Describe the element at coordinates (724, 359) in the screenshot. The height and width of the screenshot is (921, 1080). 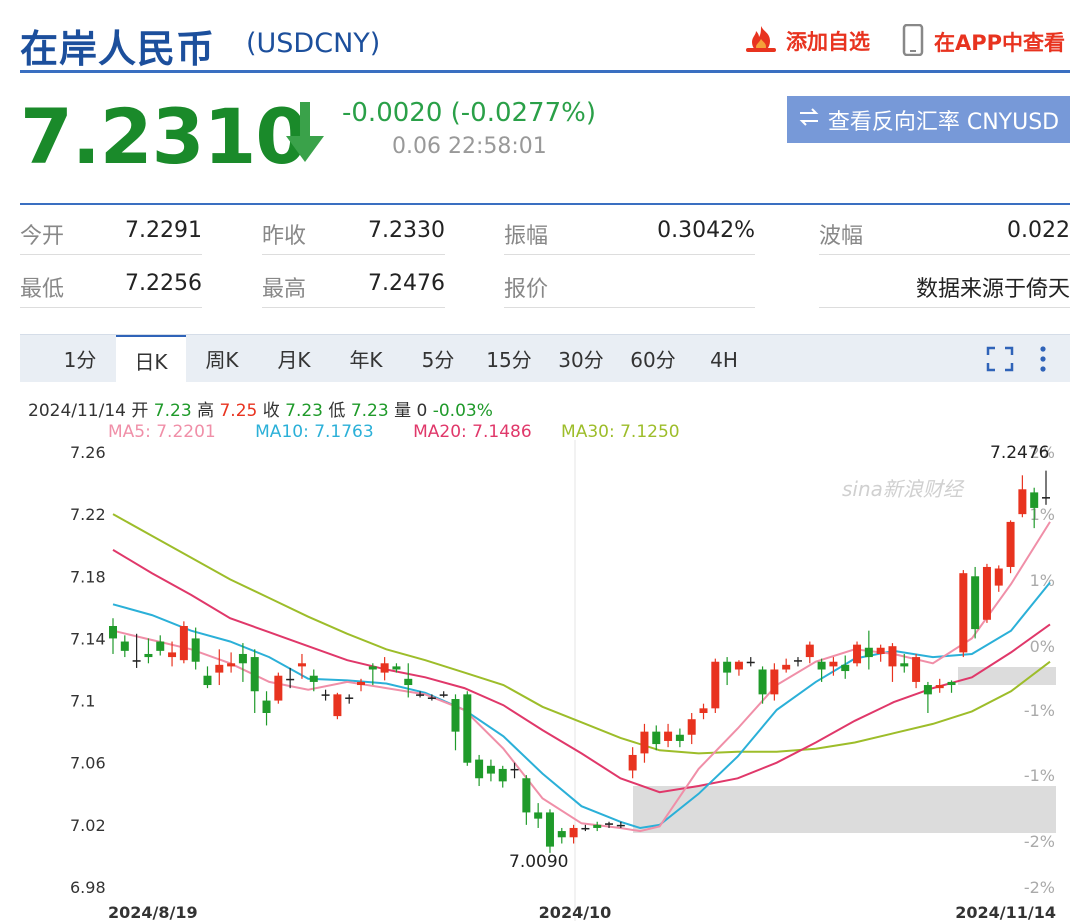
I see `tab-4h: 4H` at that location.